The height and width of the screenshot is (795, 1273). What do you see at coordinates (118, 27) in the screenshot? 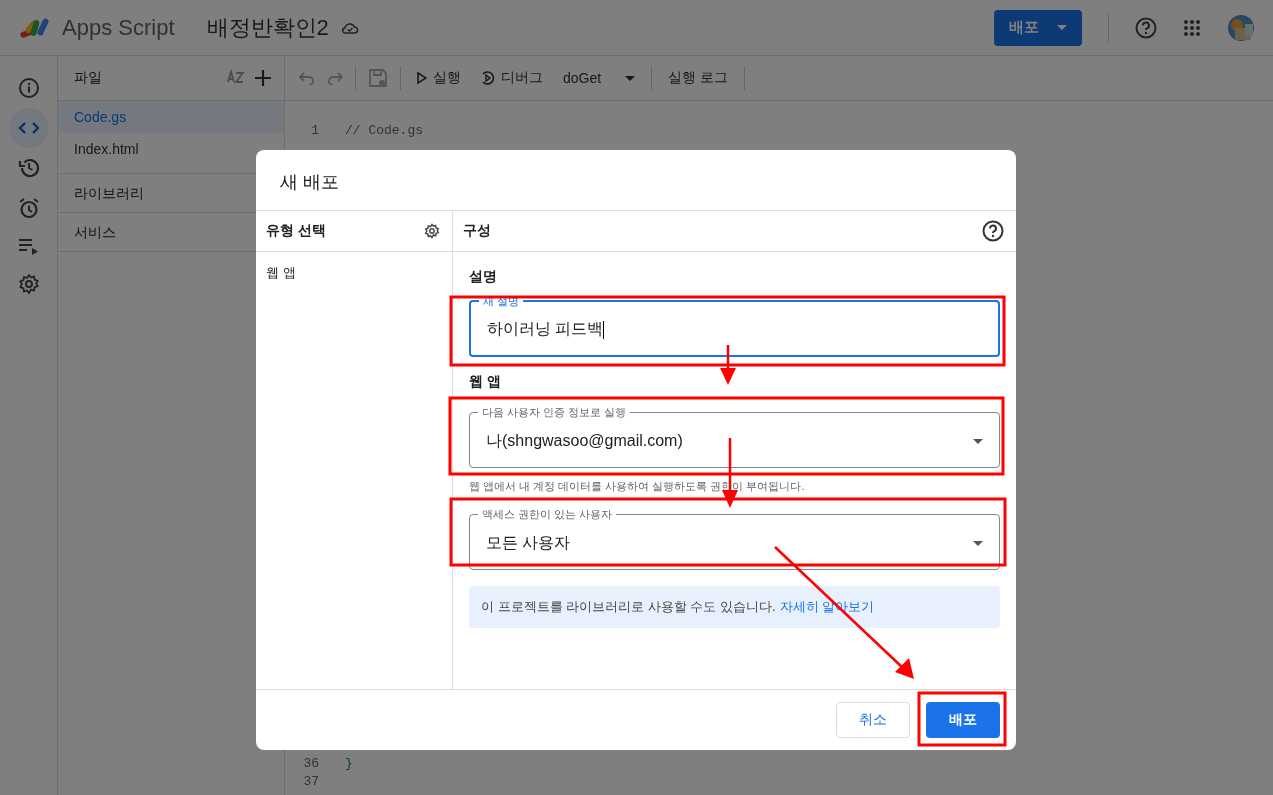
I see `app-name: Apps Script` at bounding box center [118, 27].